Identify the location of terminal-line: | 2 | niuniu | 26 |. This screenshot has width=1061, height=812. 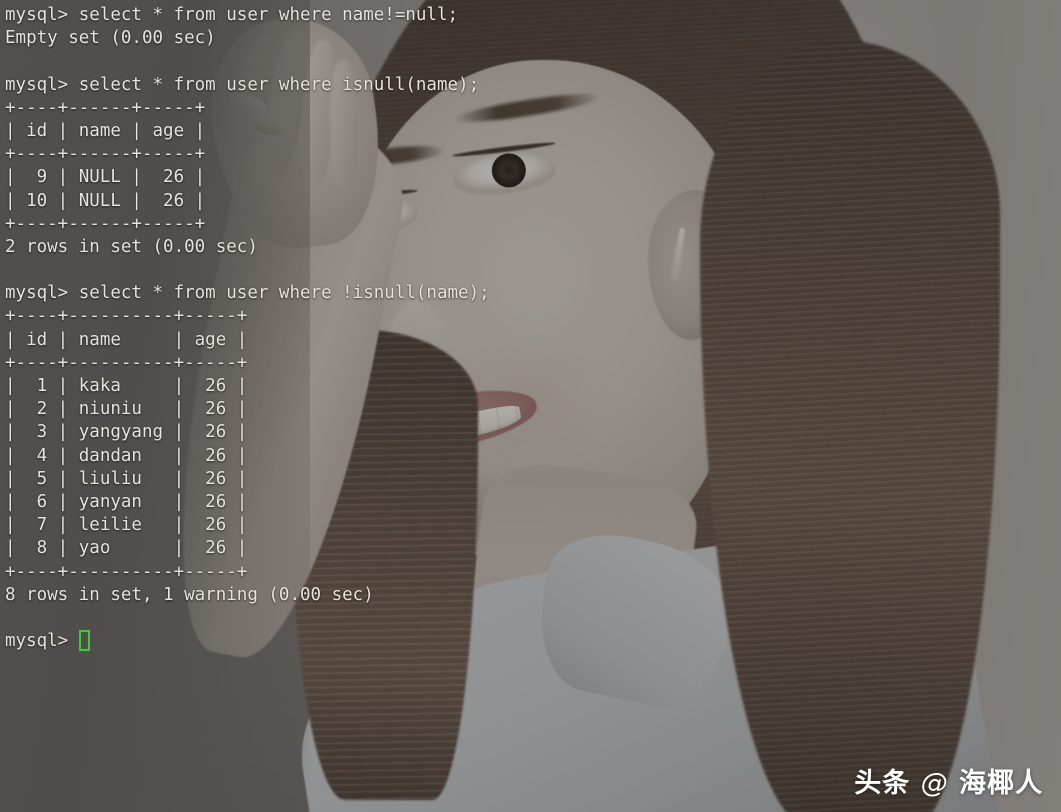
(126, 409).